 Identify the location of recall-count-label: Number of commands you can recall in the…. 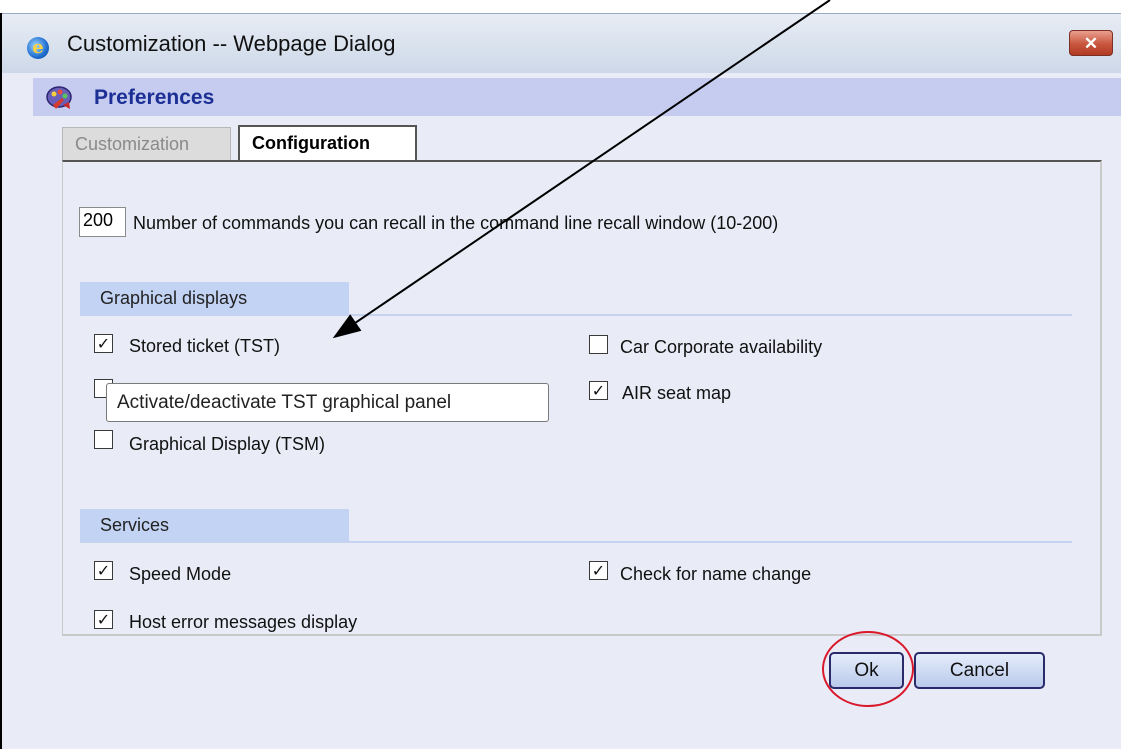
(456, 223).